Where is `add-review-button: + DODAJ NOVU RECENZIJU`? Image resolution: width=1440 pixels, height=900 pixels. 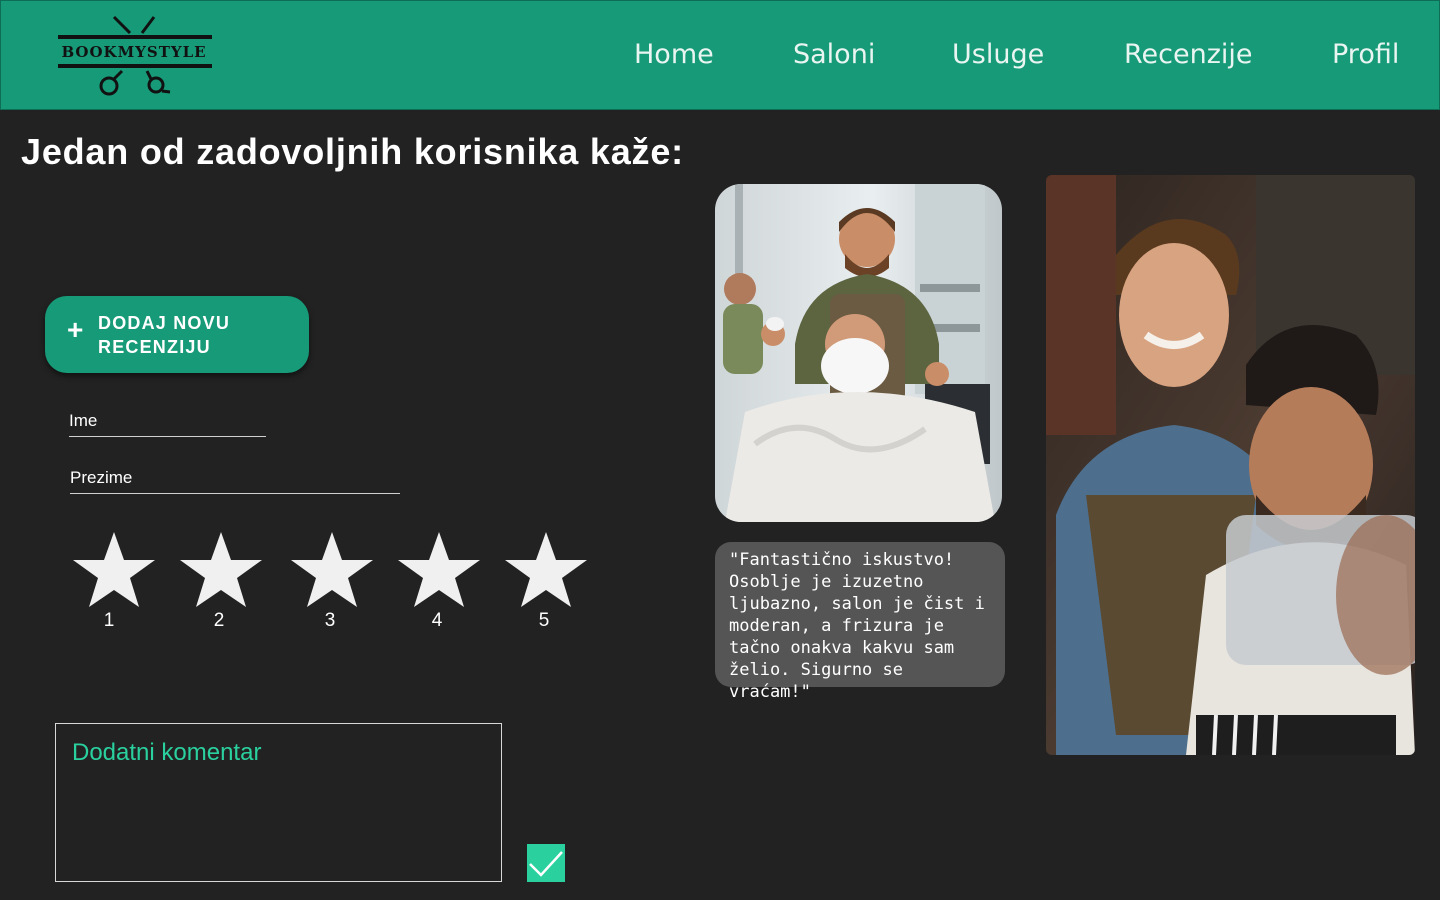 add-review-button: + DODAJ NOVU RECENZIJU is located at coordinates (177, 334).